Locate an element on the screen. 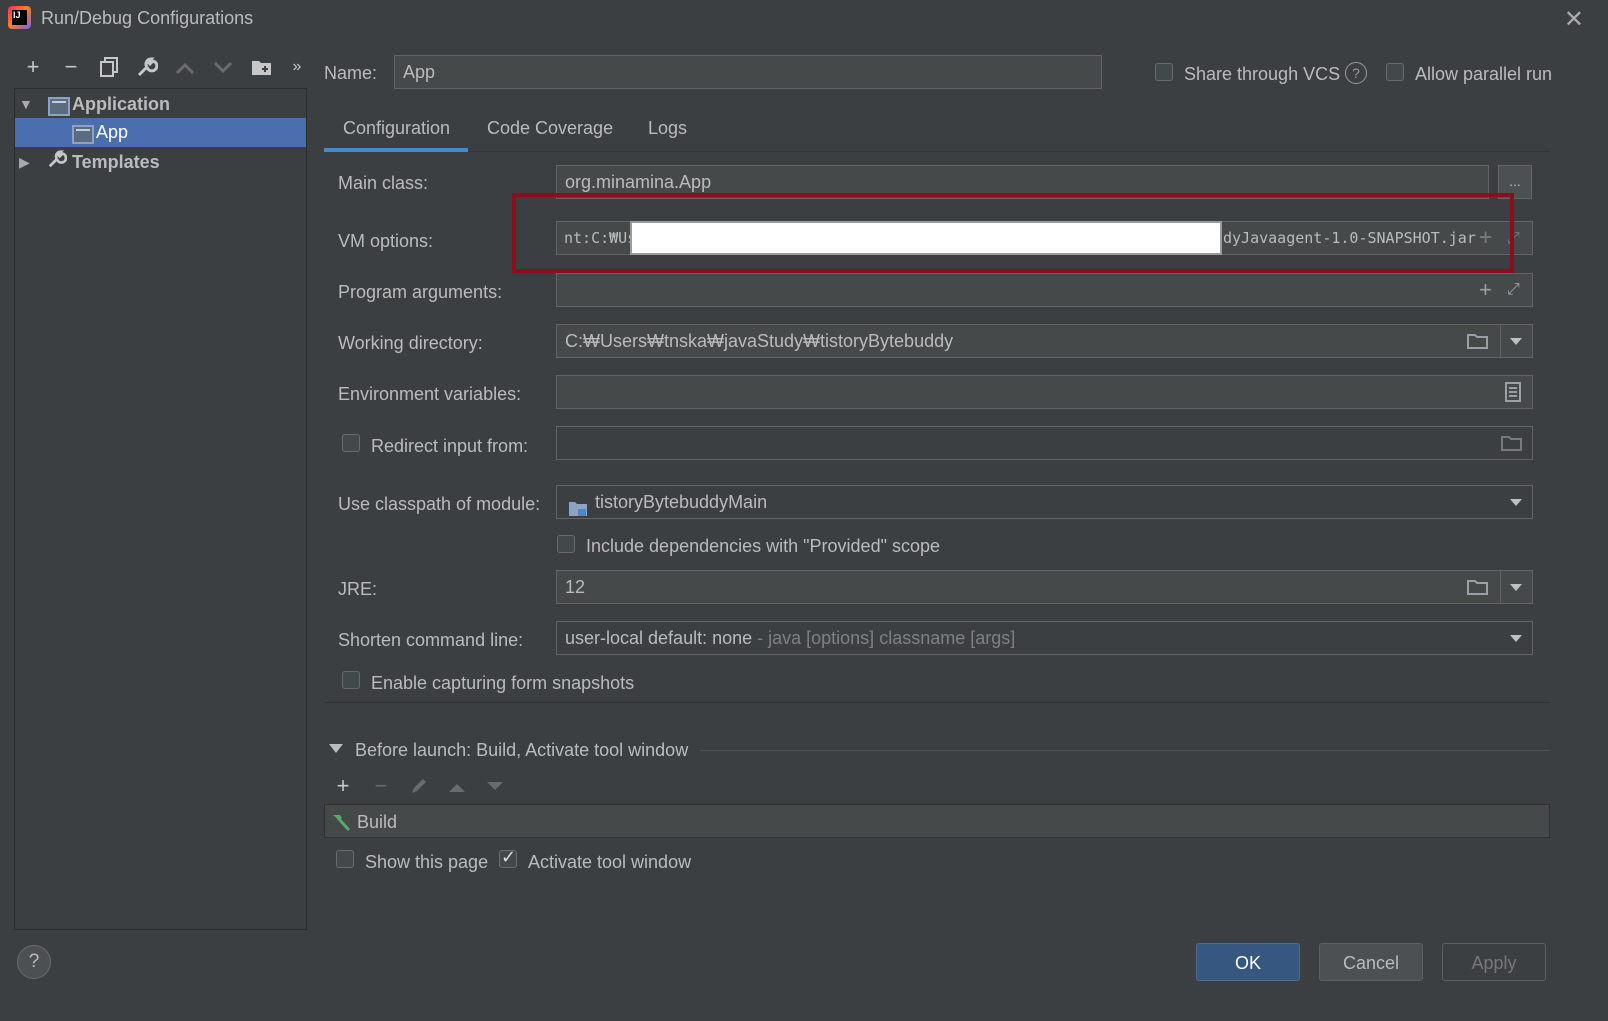  copy-icon is located at coordinates (109, 67).